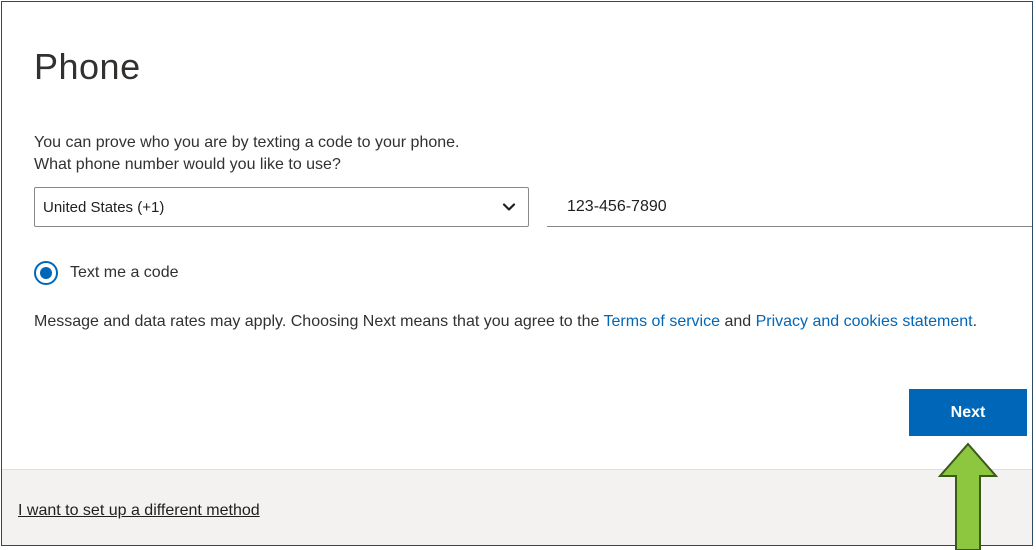 This screenshot has width=1036, height=550. I want to click on radio-selected-dot, so click(46, 273).